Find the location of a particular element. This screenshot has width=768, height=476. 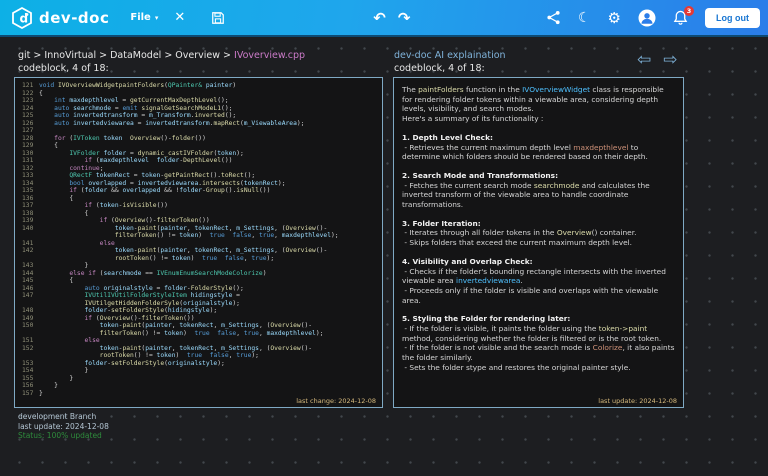

code-line: 148 folder-setFolderStyle(hidingstyle); is located at coordinates (198, 311).